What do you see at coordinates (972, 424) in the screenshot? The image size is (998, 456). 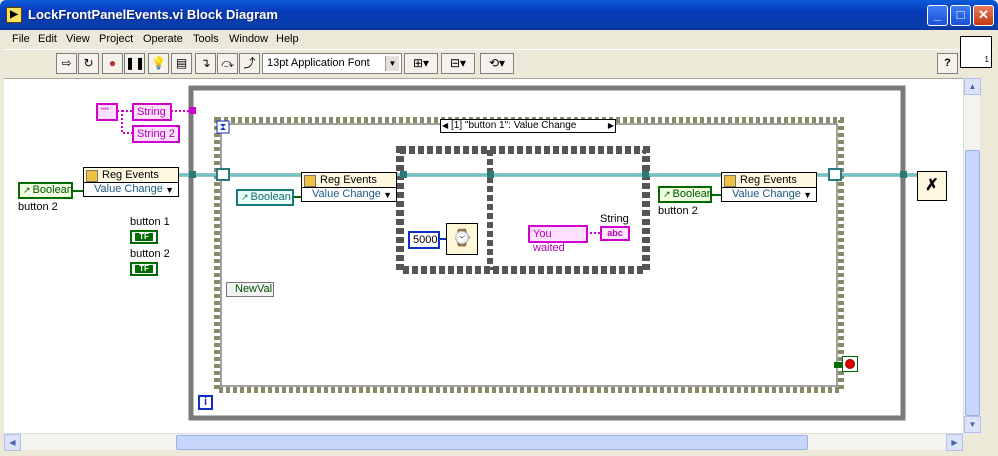 I see `scroll-down-icon: ▼` at bounding box center [972, 424].